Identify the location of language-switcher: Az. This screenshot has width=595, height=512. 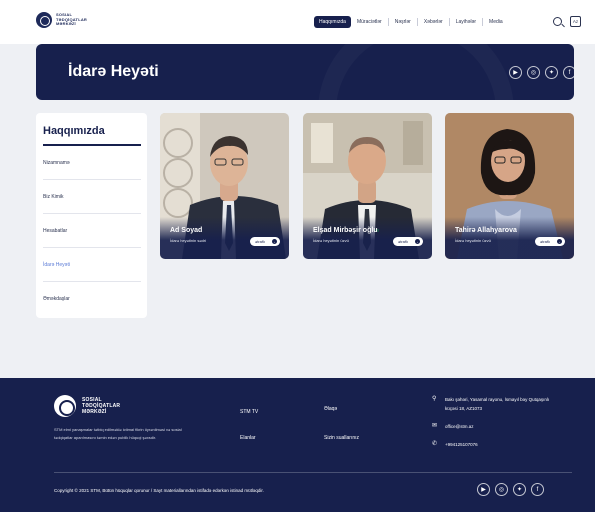
(575, 21).